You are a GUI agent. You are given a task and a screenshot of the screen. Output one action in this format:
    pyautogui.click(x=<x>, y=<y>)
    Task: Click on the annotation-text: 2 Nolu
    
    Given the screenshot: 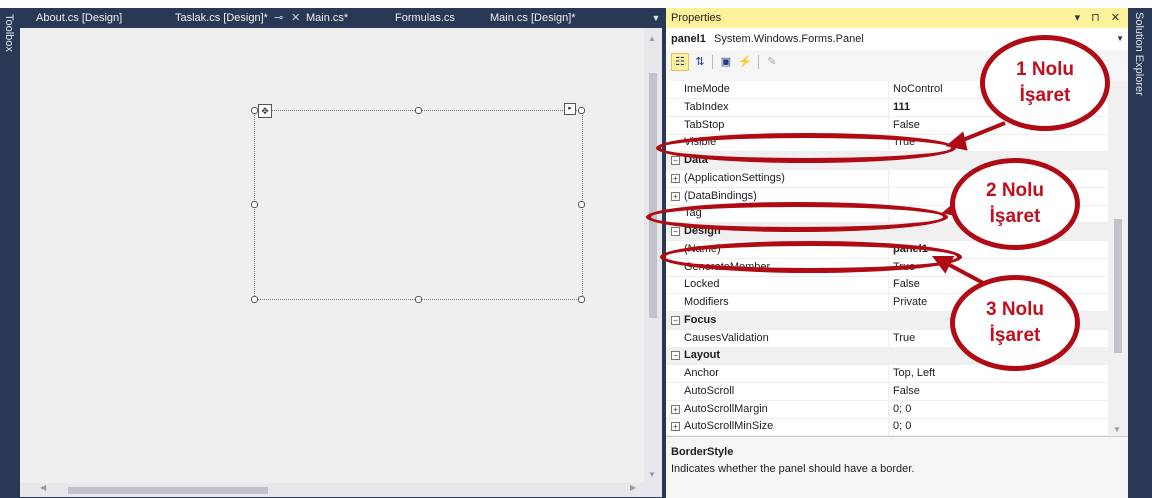 What is the action you would take?
    pyautogui.click(x=1015, y=190)
    